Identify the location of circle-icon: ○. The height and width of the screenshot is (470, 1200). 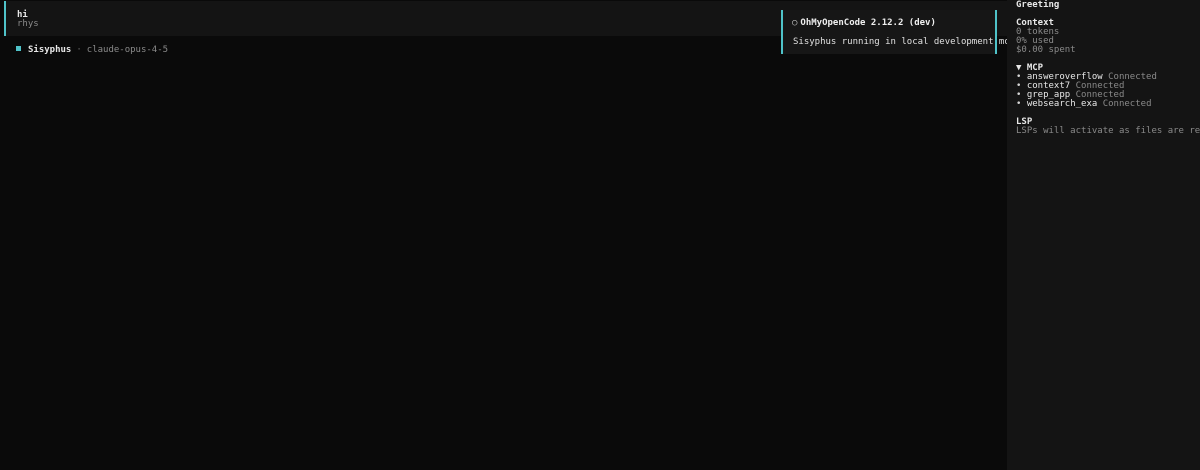
(795, 23).